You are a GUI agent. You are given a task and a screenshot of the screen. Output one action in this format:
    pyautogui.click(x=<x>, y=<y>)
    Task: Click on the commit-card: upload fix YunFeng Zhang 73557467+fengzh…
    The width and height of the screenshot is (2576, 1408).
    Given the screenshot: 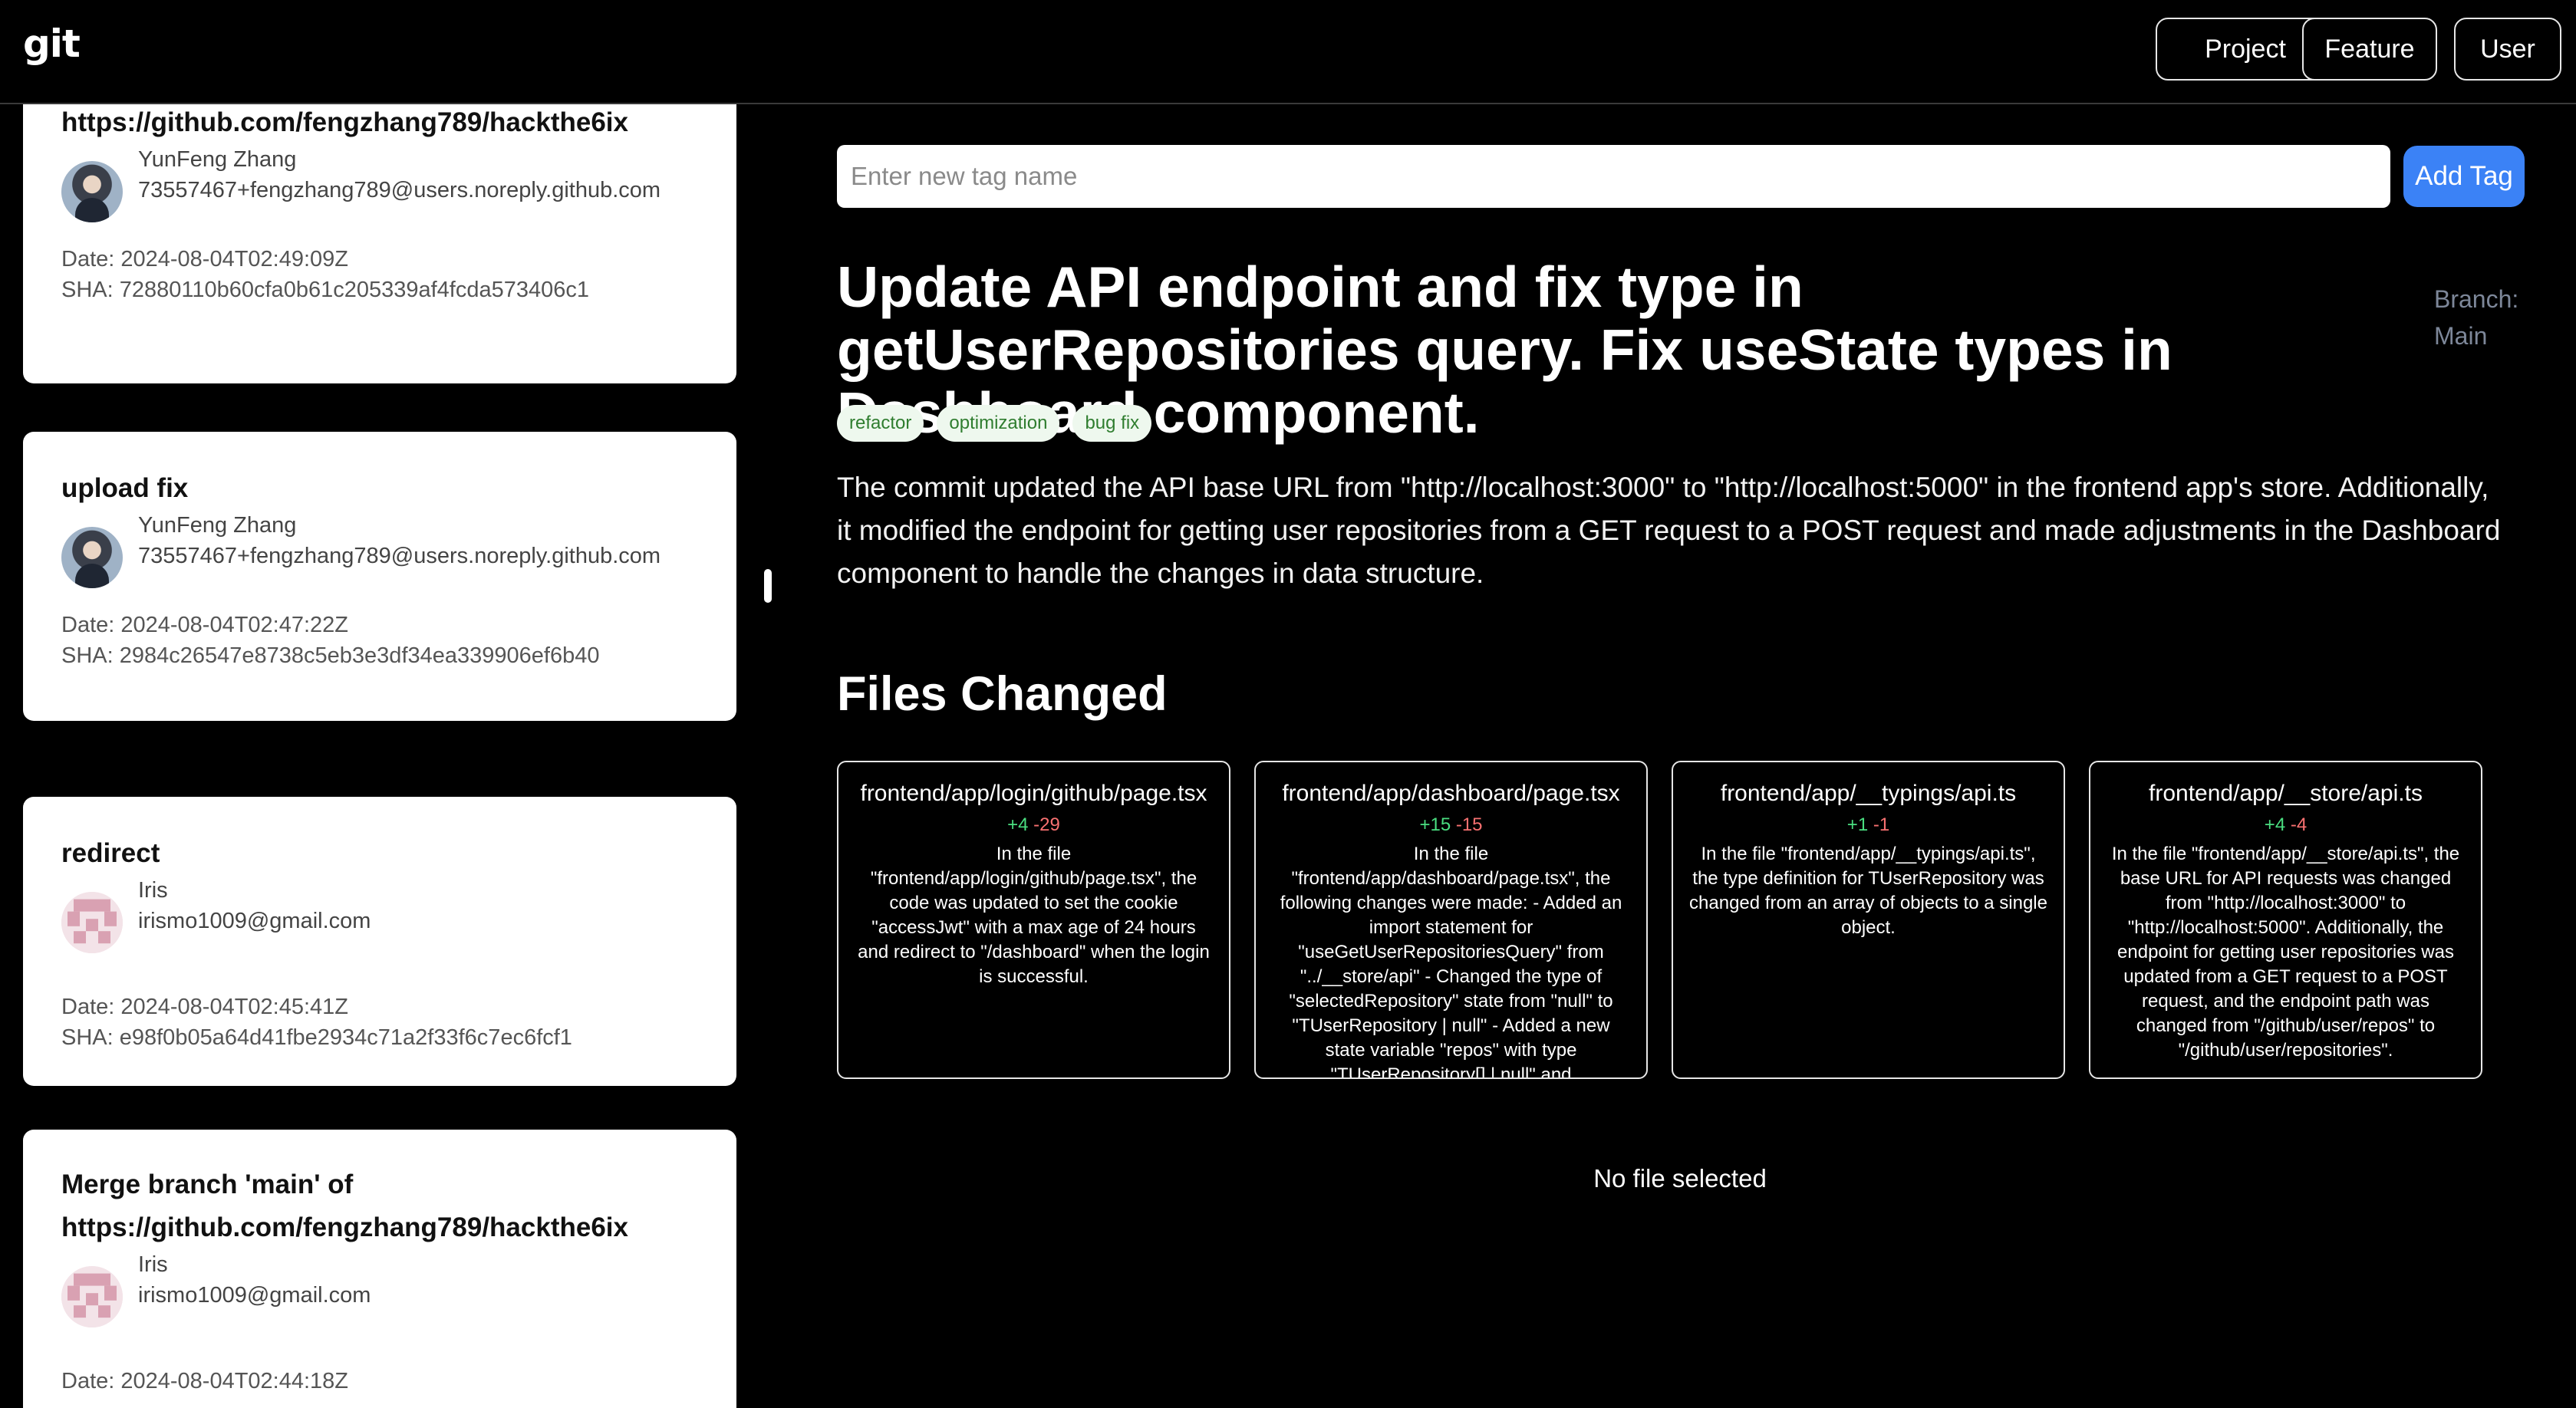 What is the action you would take?
    pyautogui.click(x=379, y=576)
    